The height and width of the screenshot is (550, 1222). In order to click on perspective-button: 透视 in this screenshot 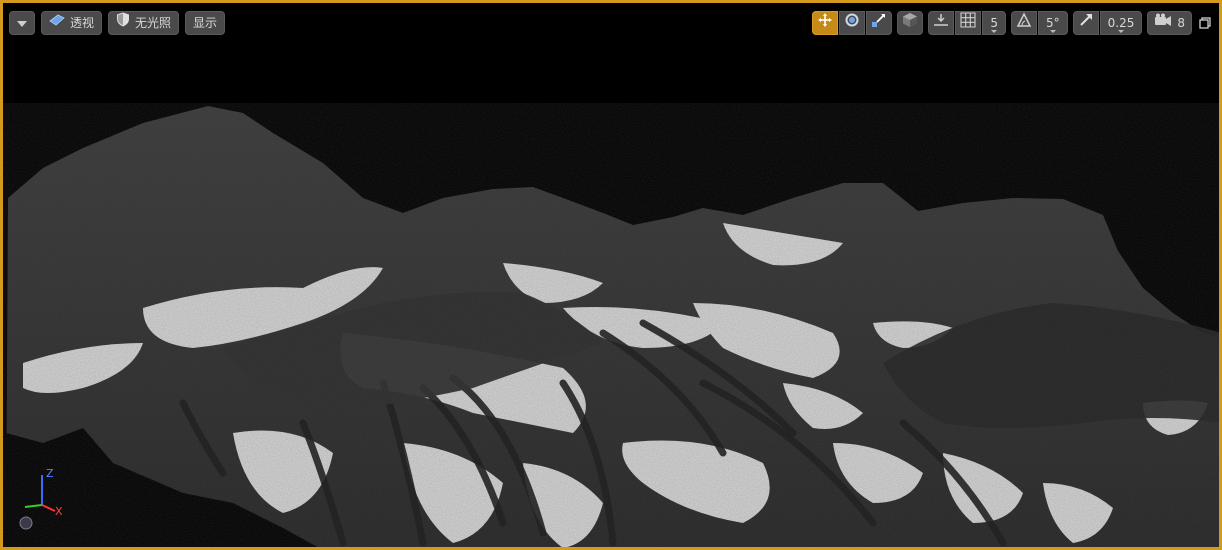, I will do `click(72, 23)`.